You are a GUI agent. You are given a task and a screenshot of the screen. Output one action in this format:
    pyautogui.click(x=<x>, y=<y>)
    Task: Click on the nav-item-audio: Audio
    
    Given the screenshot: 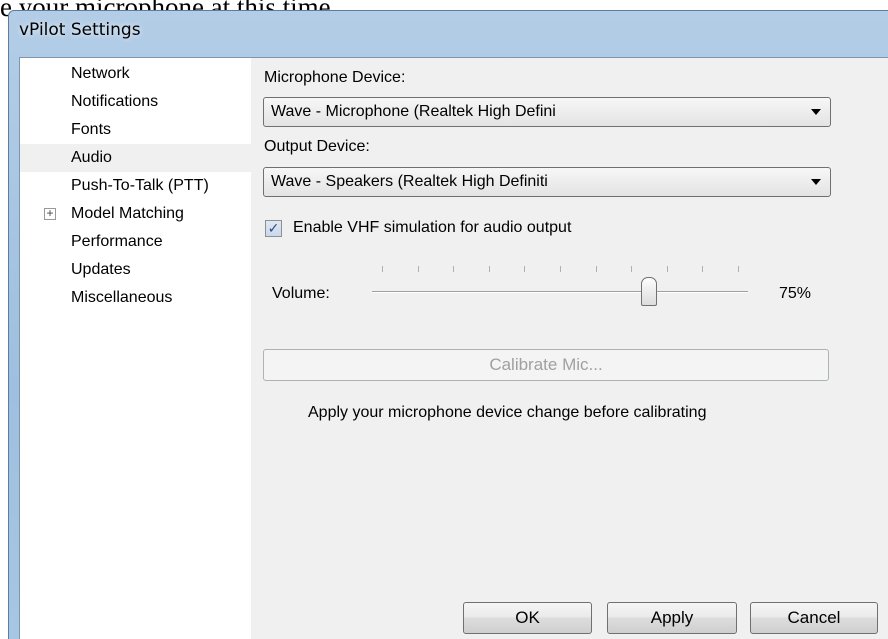 What is the action you would take?
    pyautogui.click(x=135, y=158)
    